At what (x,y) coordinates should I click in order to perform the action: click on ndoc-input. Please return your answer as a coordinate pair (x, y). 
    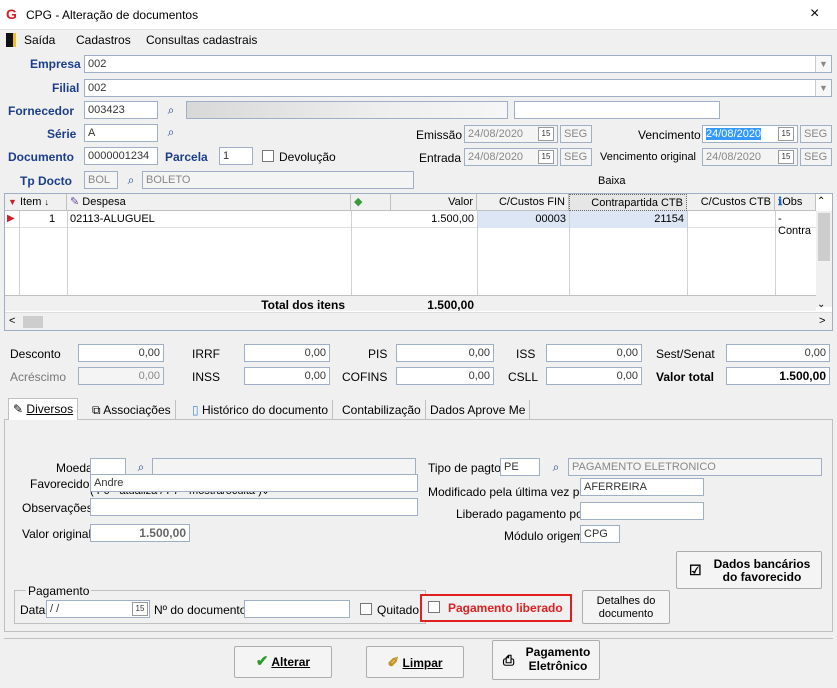
    Looking at the image, I should click on (297, 609).